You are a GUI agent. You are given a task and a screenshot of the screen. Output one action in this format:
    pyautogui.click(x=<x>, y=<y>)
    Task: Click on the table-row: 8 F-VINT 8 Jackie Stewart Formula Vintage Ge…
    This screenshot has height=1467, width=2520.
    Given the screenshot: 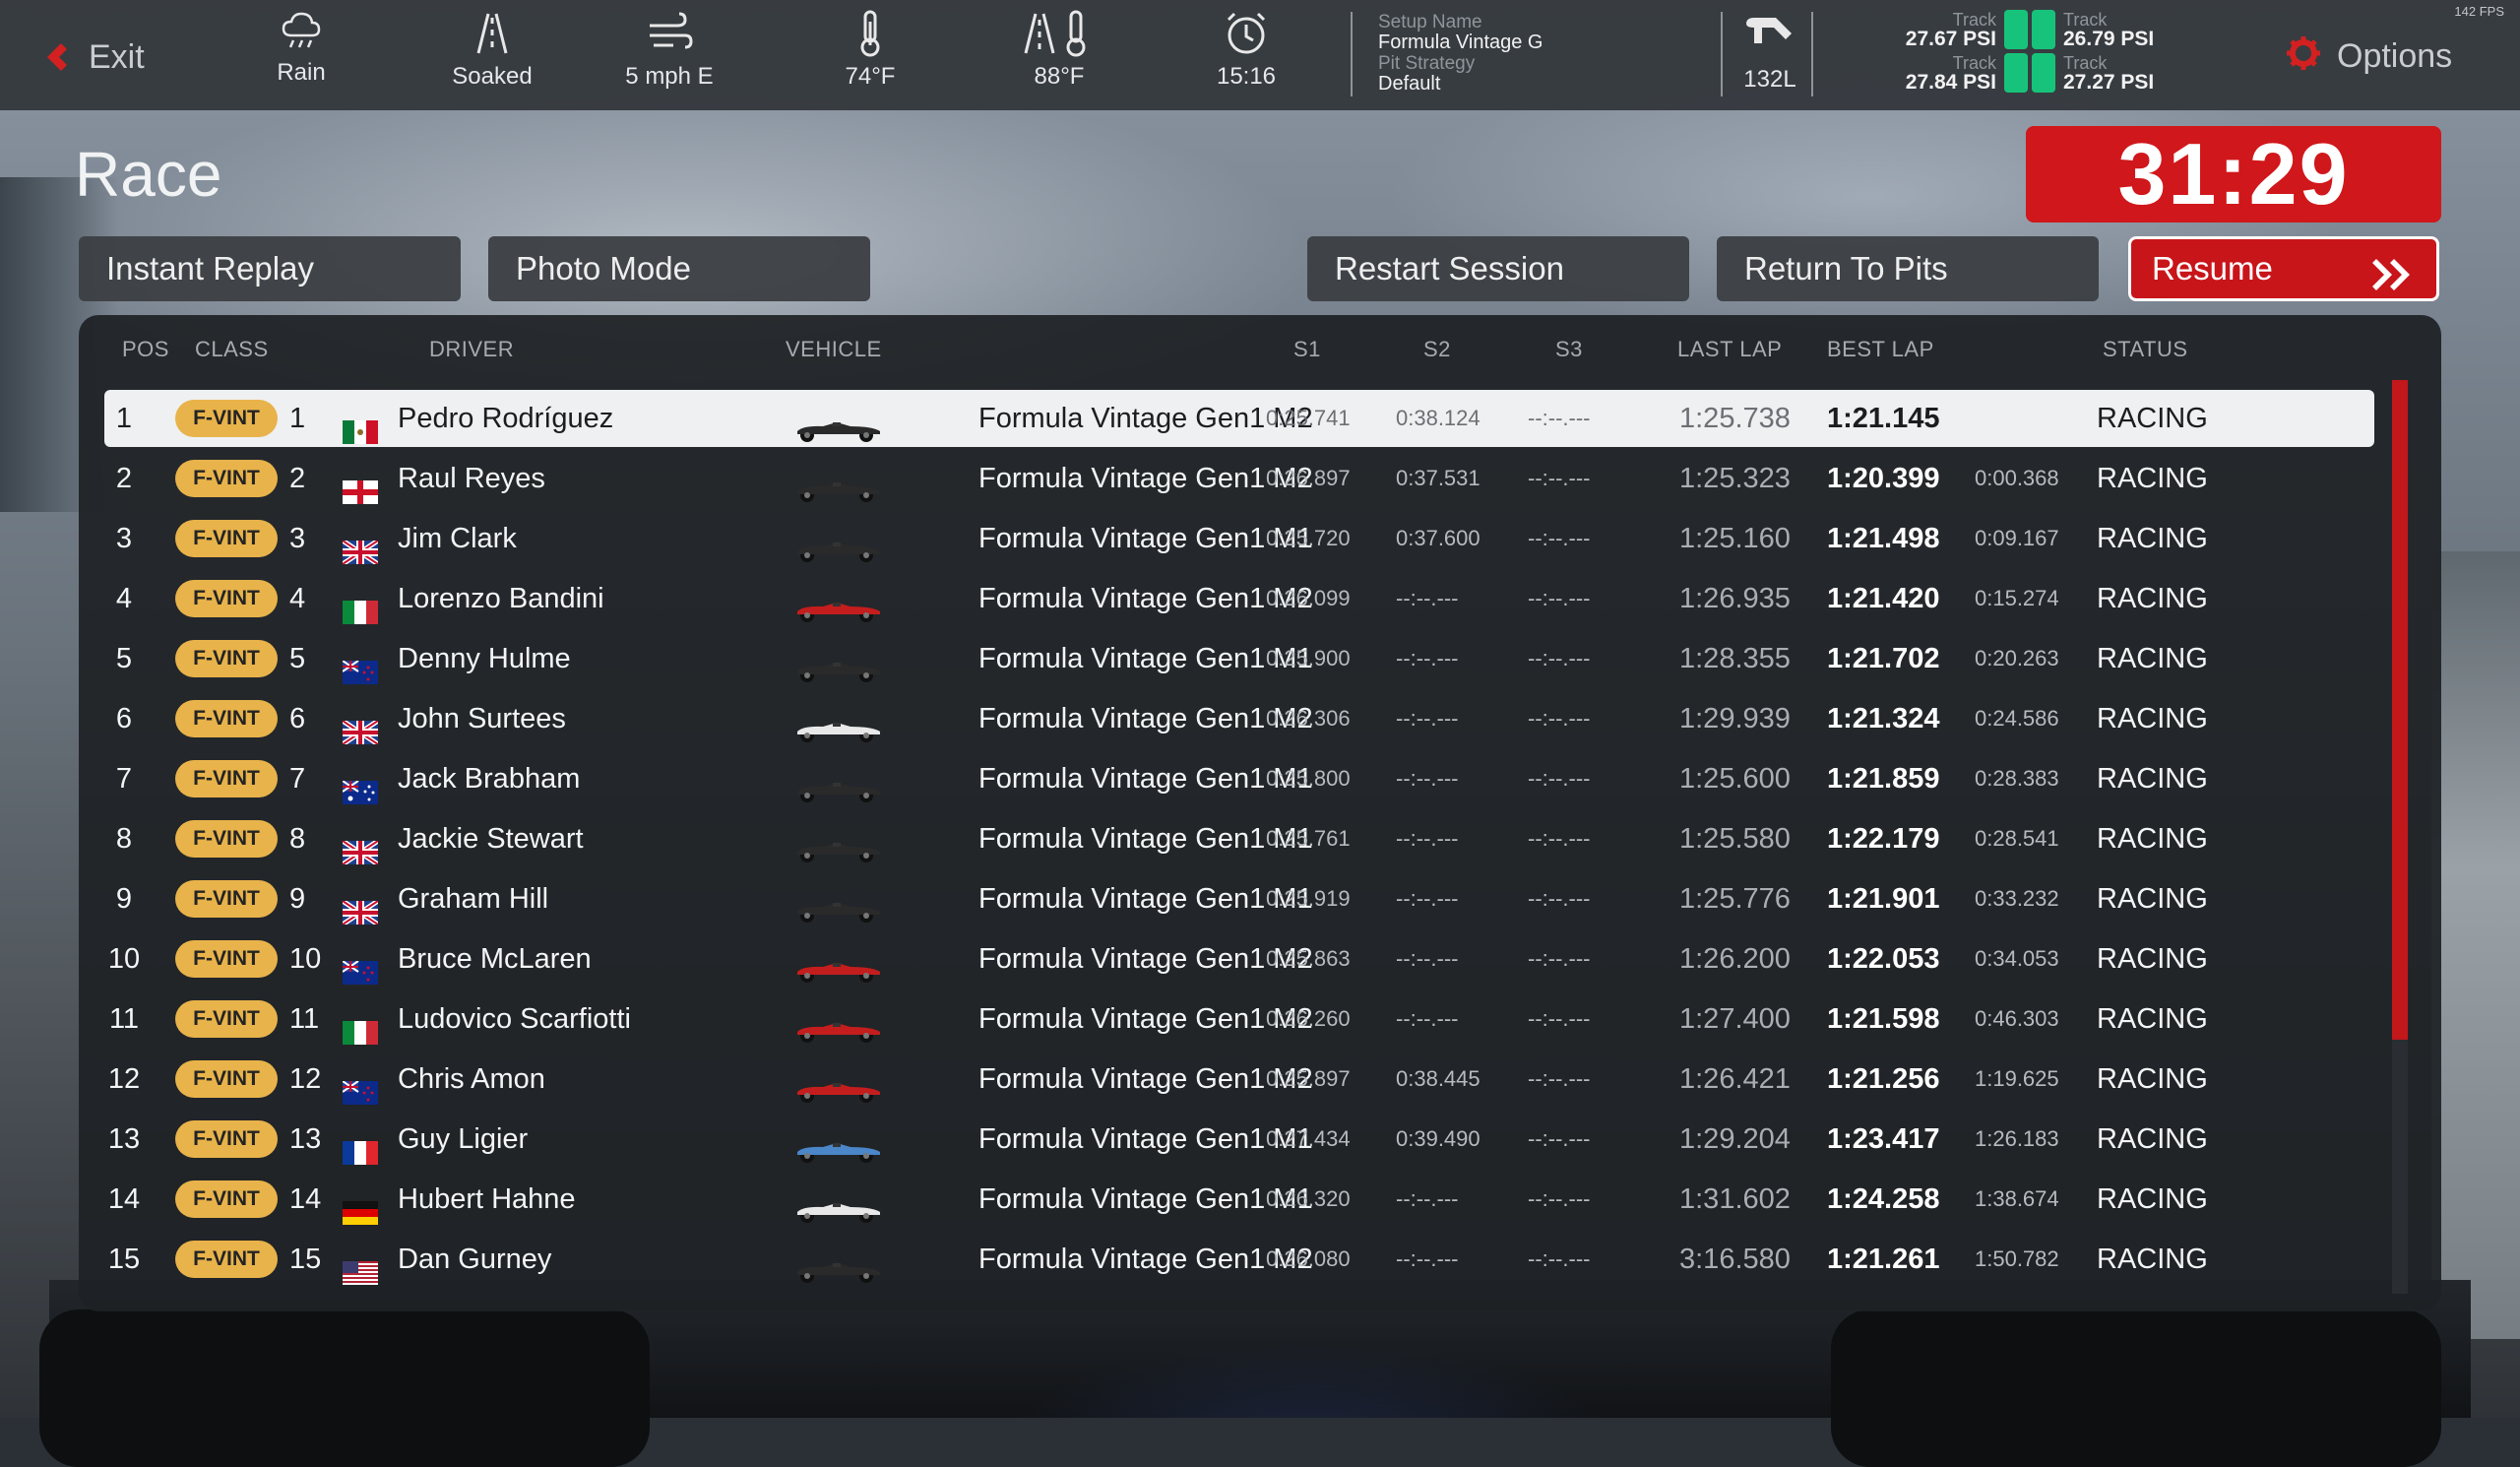 What is the action you would take?
    pyautogui.click(x=1239, y=838)
    